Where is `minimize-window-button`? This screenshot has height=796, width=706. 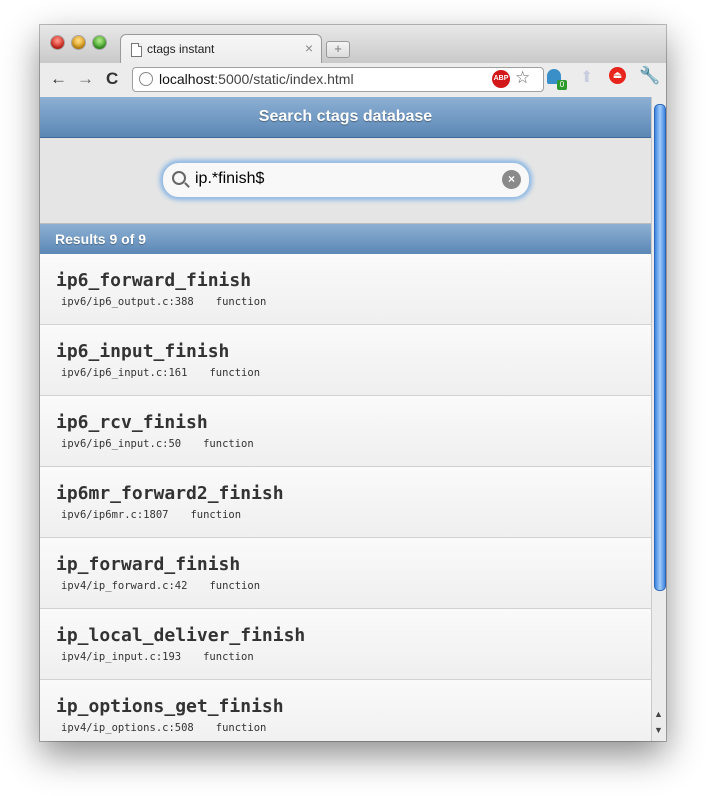 minimize-window-button is located at coordinates (78, 42).